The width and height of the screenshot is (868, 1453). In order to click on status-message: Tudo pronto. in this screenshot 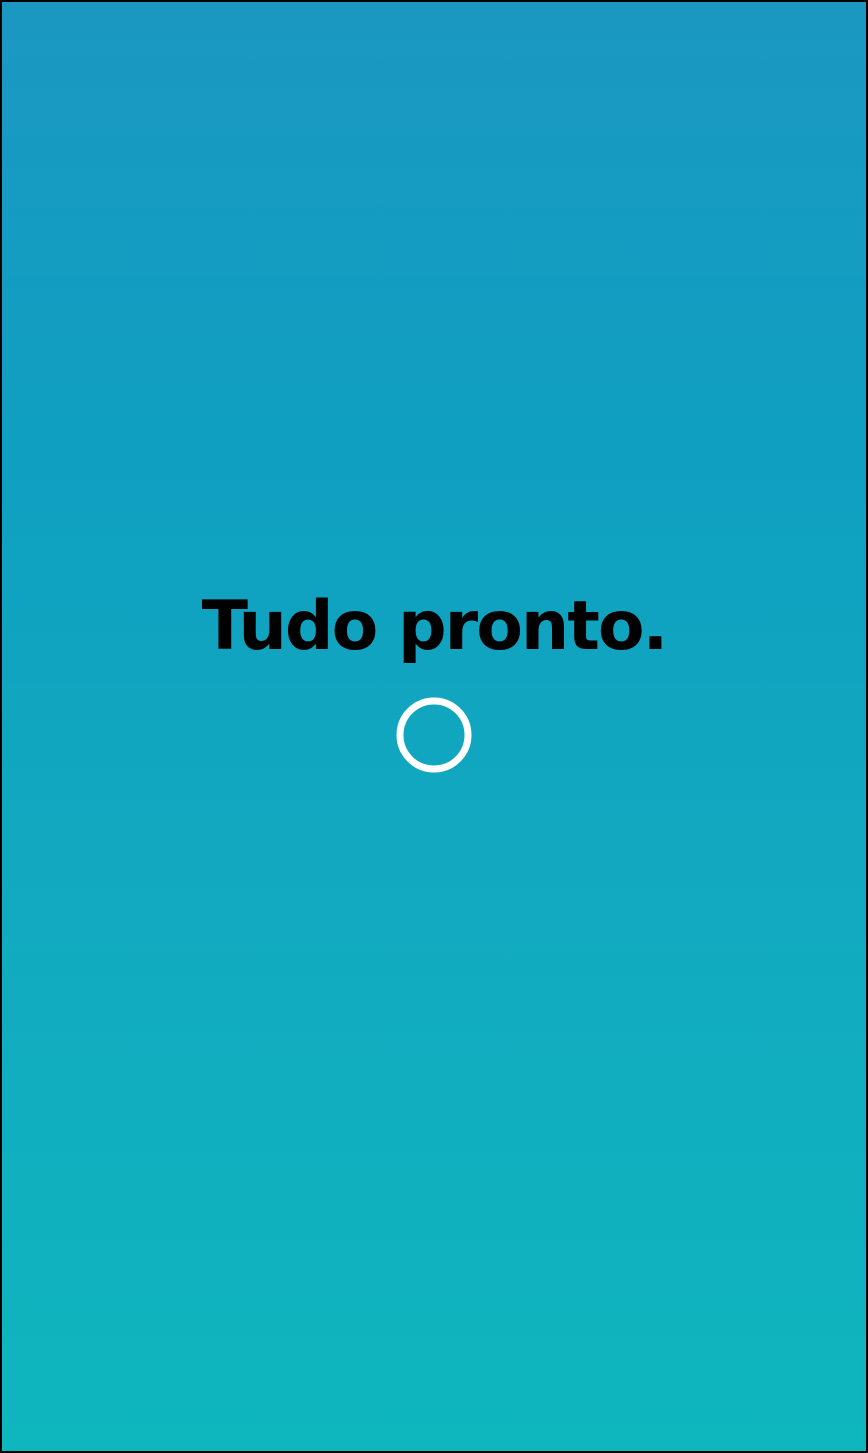, I will do `click(435, 626)`.